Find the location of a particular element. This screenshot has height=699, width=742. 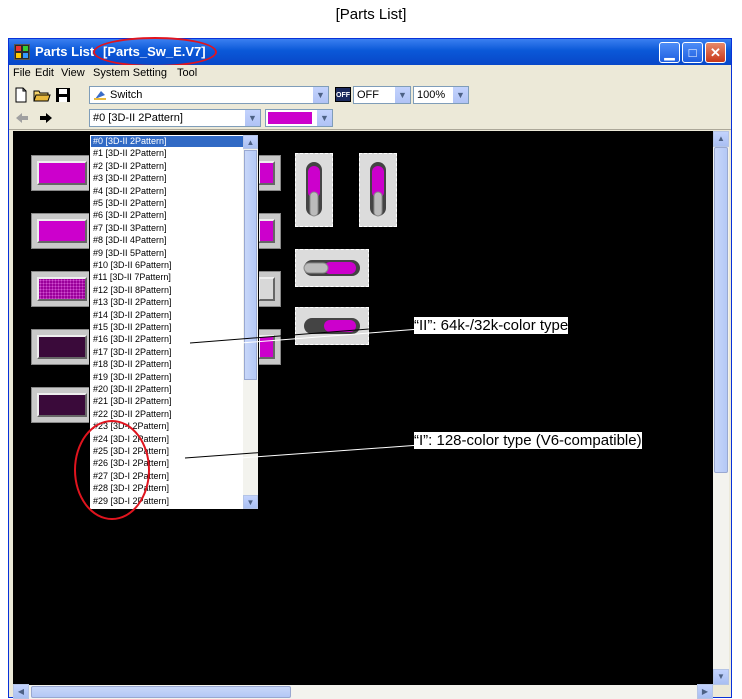

annotation-lines is located at coordinates (302, 393).